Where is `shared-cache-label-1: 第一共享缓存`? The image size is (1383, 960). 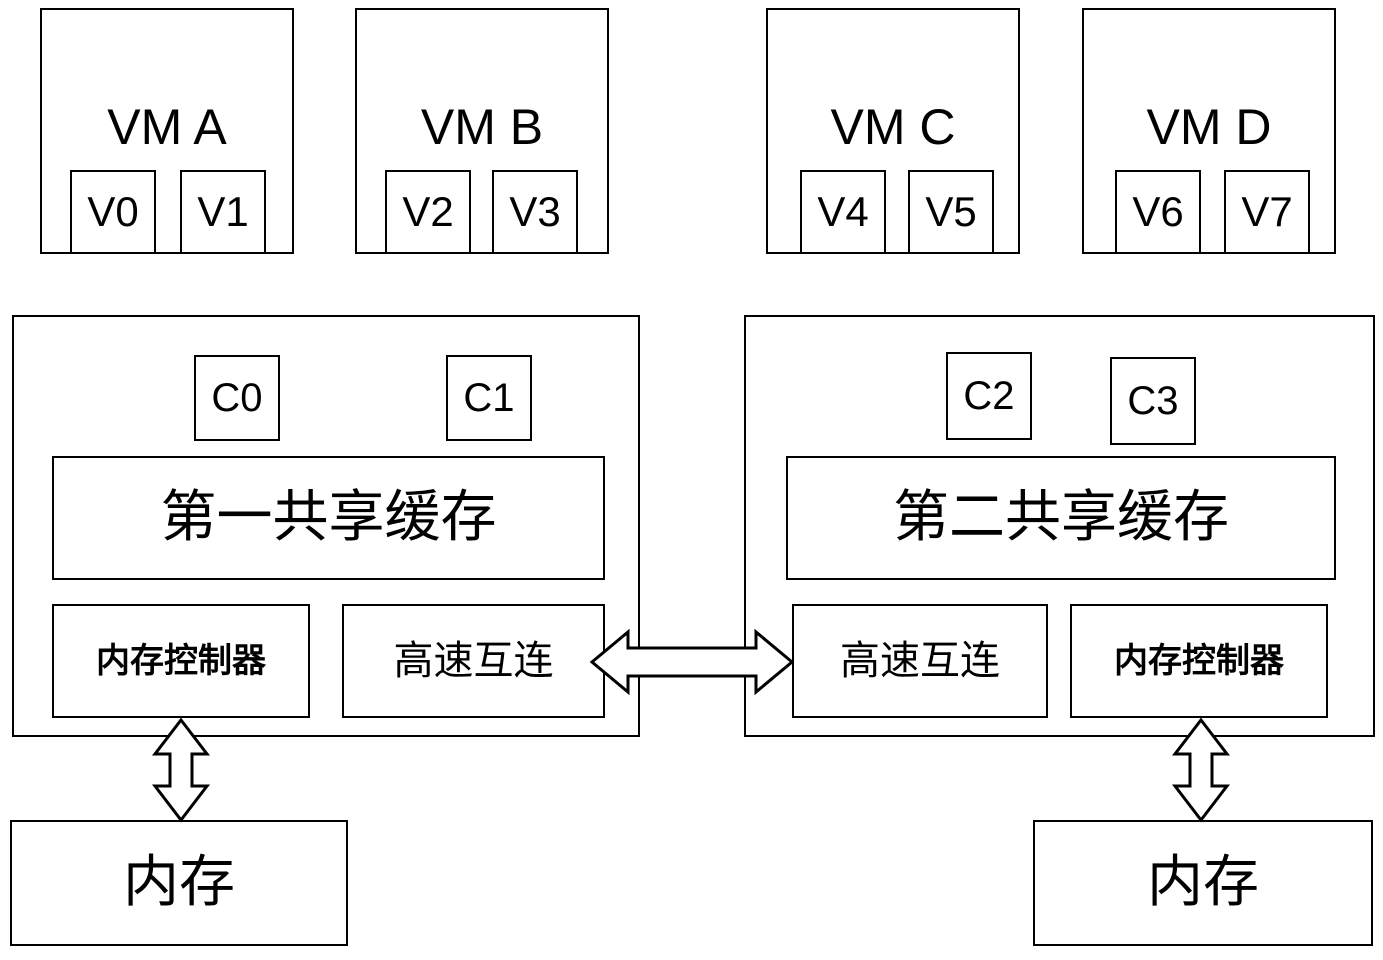
shared-cache-label-1: 第一共享缓存 is located at coordinates (328, 517).